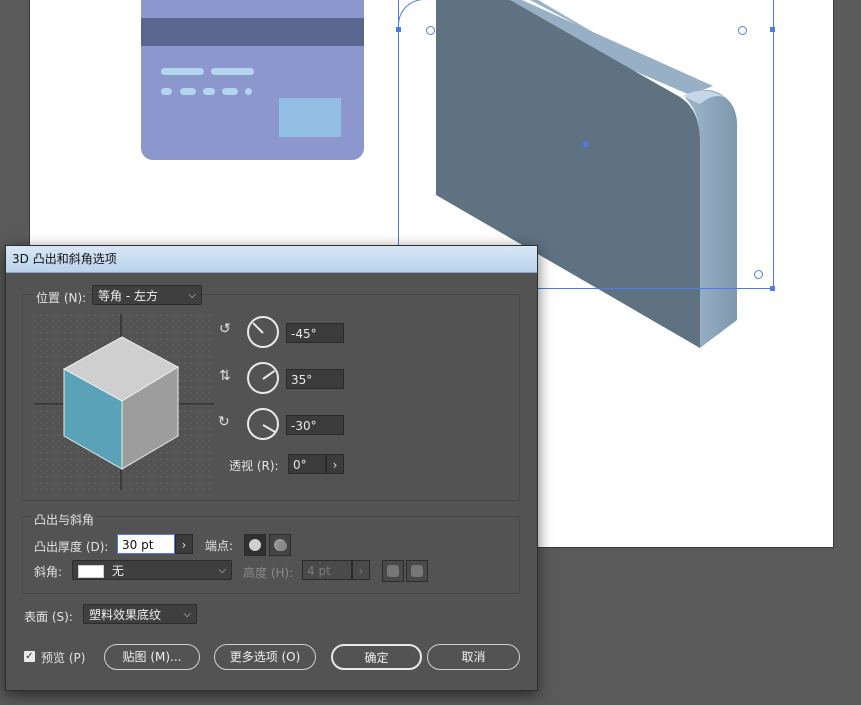 The width and height of the screenshot is (861, 705). I want to click on cap-off-button, so click(280, 545).